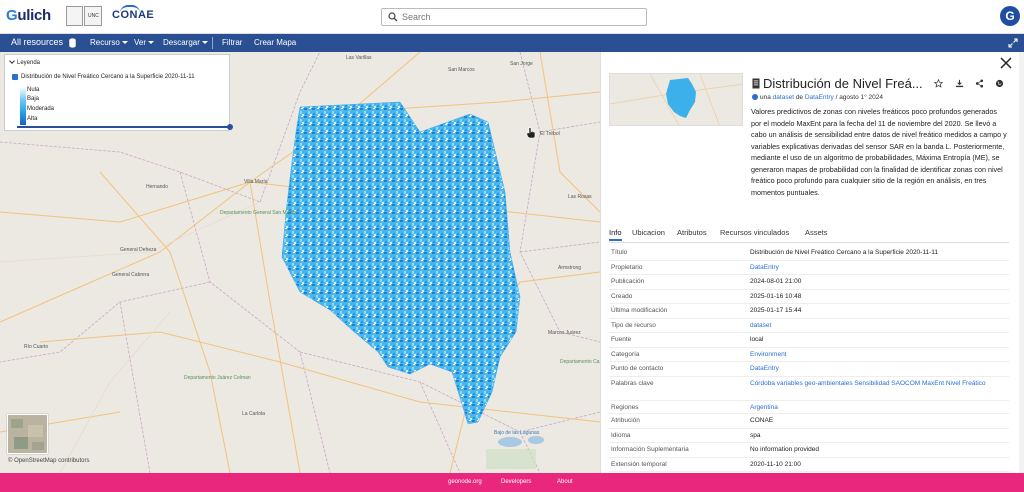 The height and width of the screenshot is (492, 1024). I want to click on footer-developers-link: Developers, so click(516, 482).